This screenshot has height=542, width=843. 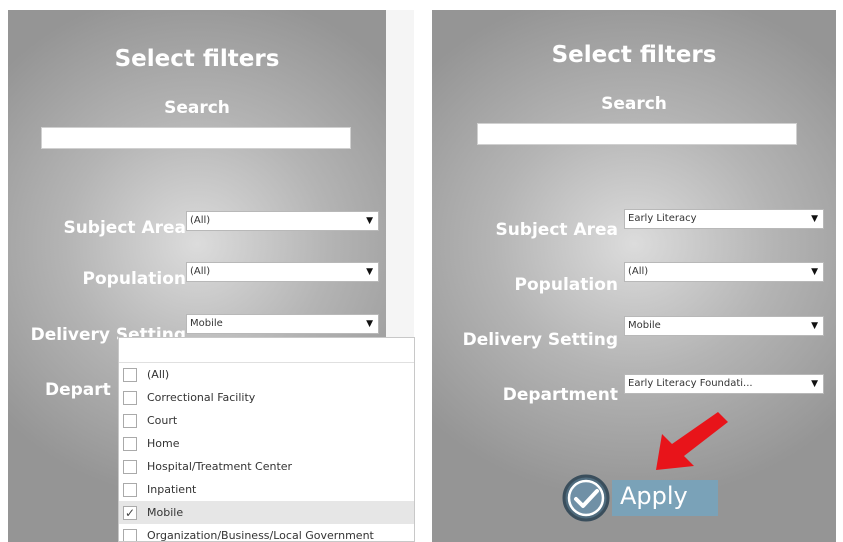 What do you see at coordinates (662, 218) in the screenshot?
I see `select-value: Early Literacy` at bounding box center [662, 218].